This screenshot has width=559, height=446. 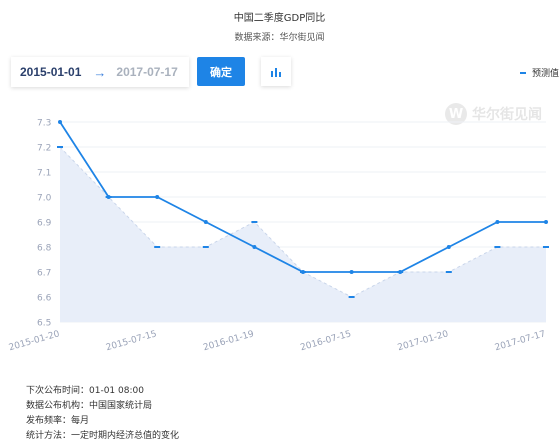 What do you see at coordinates (131, 341) in the screenshot?
I see `x-tick-label: 2015-07-15` at bounding box center [131, 341].